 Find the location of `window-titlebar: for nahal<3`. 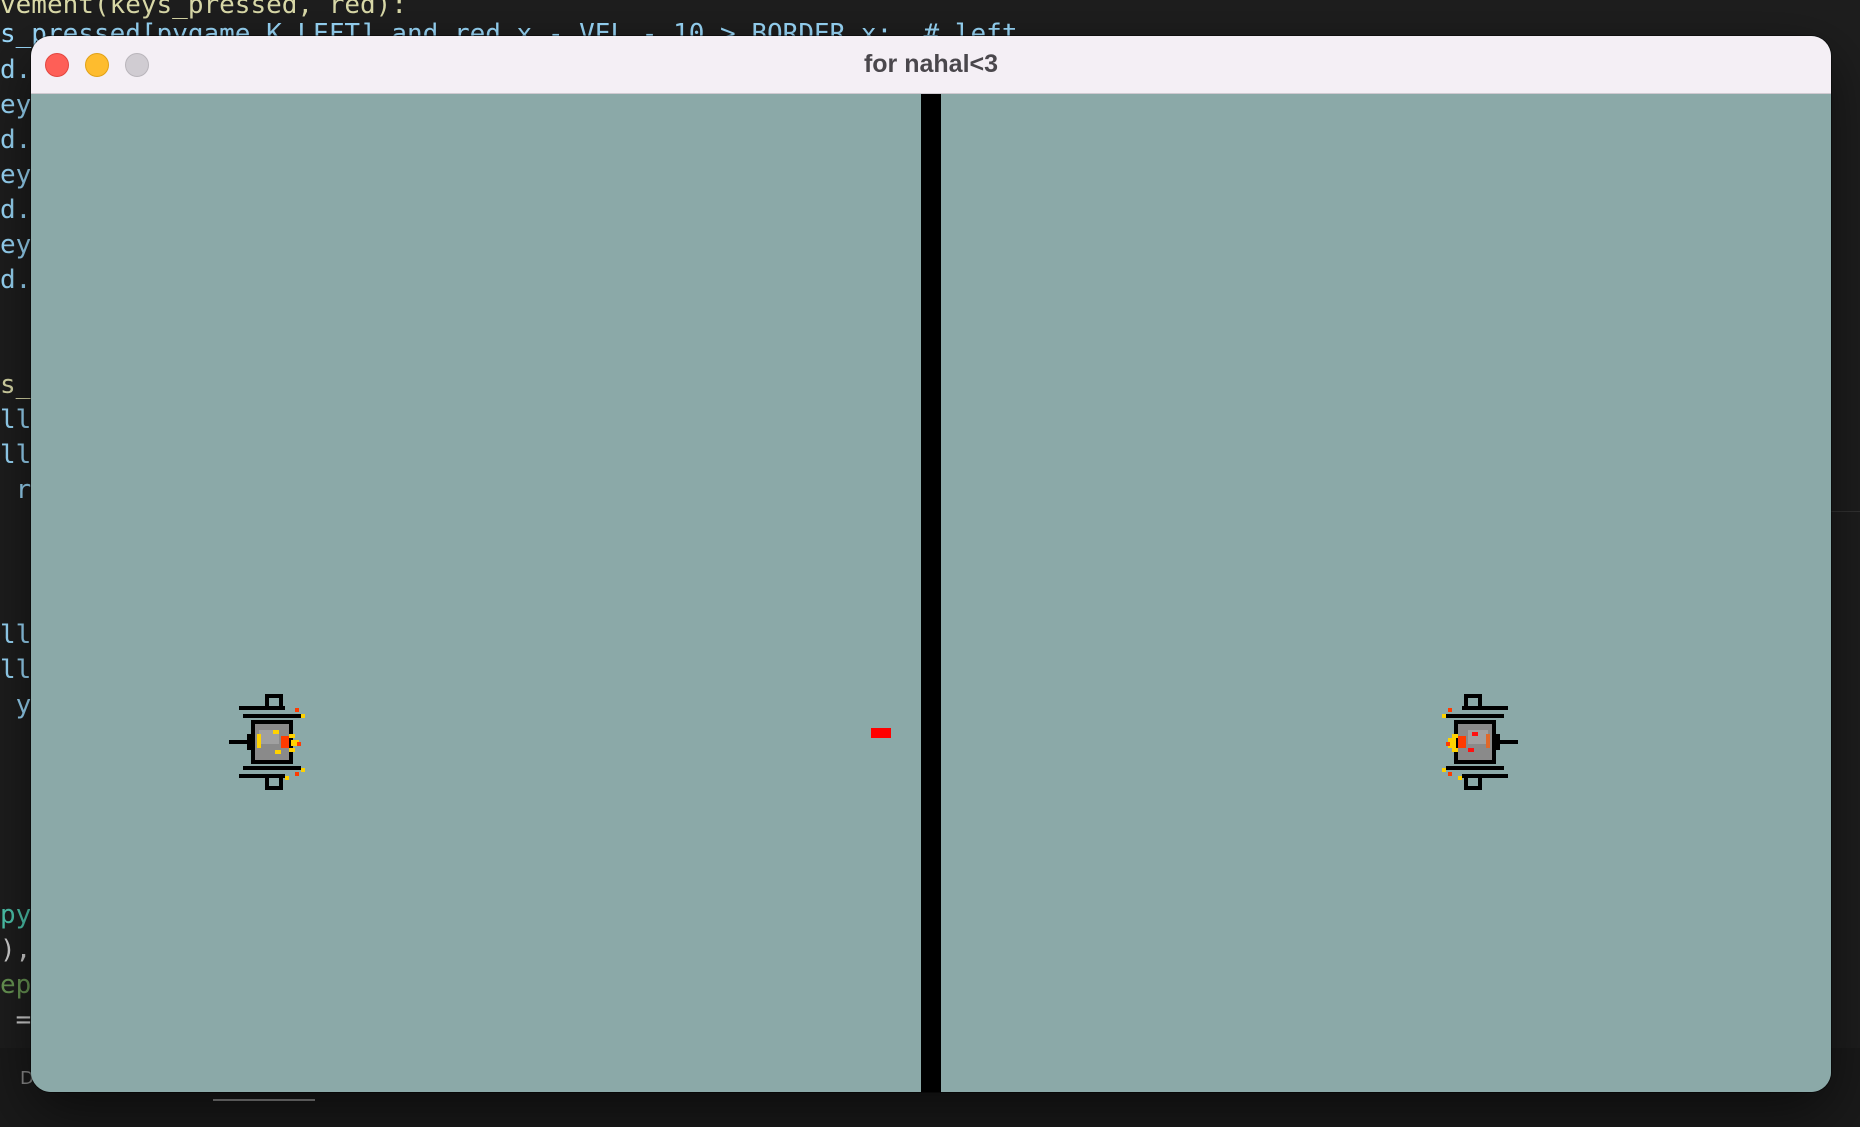

window-titlebar: for nahal<3 is located at coordinates (931, 65).